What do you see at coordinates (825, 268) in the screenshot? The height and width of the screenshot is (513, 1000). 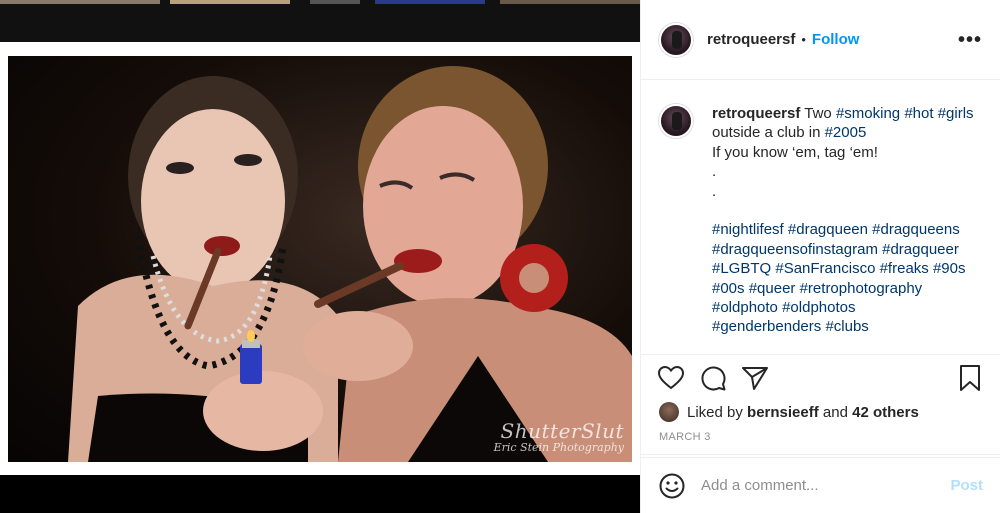 I see `hashtag-link: #SanFrancisco` at bounding box center [825, 268].